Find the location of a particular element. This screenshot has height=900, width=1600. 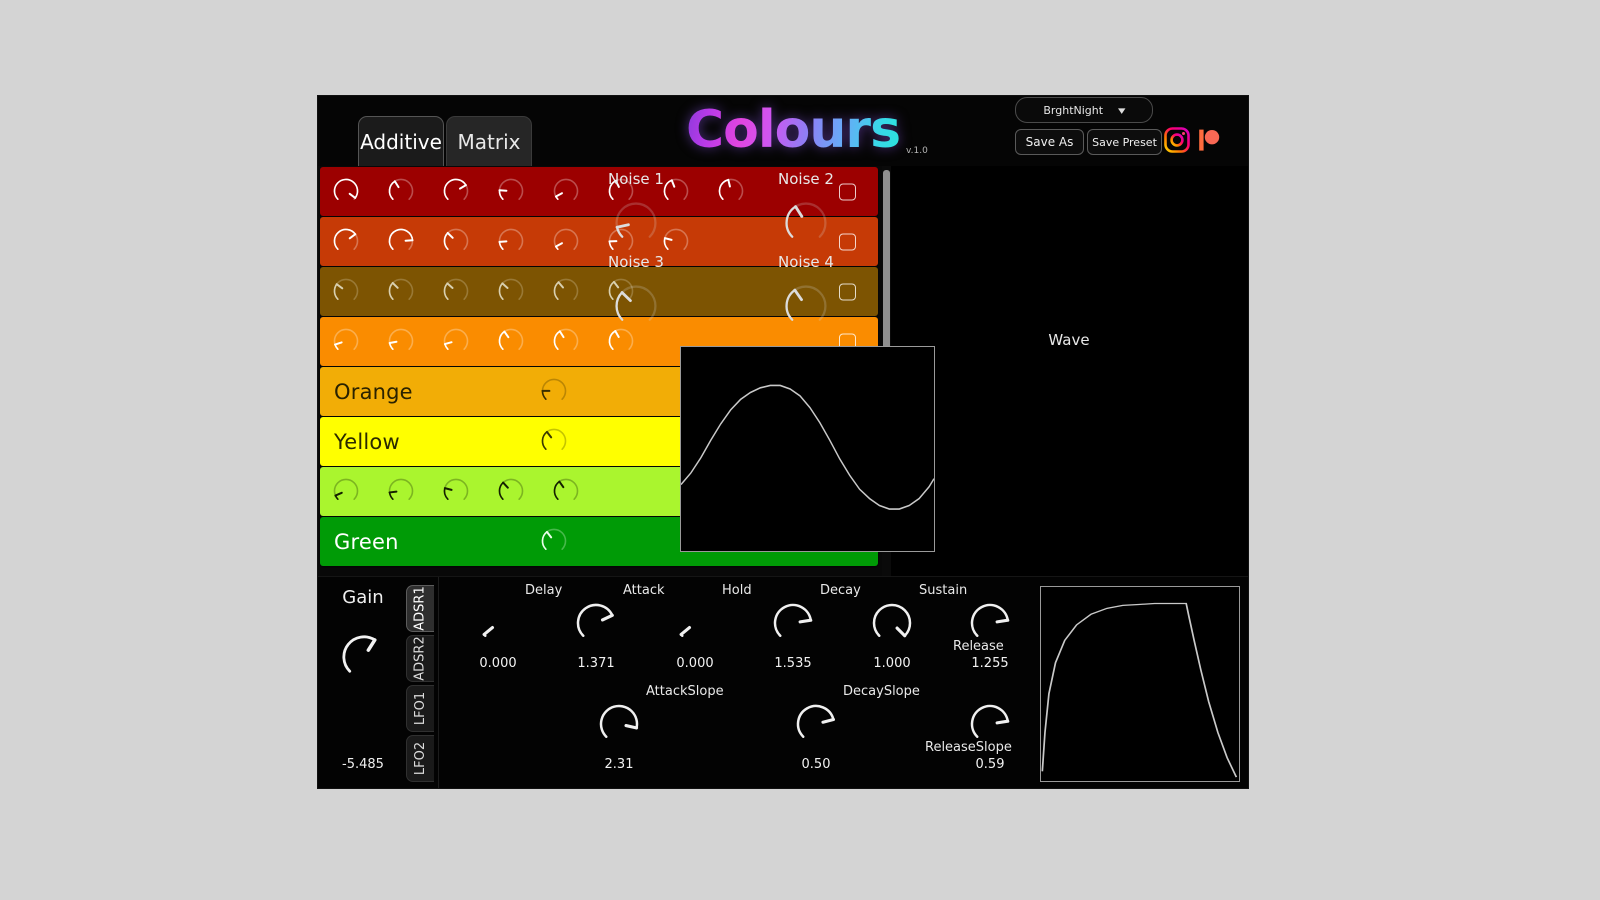

modulation-tab-lfo1: LFO1 is located at coordinates (420, 708).